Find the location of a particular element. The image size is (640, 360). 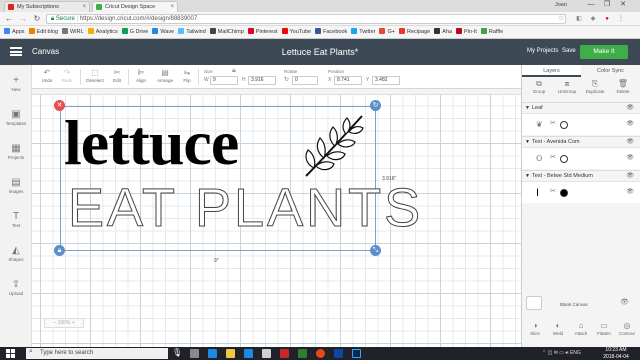

tool-images: ▤ Images is located at coordinates (16, 186).